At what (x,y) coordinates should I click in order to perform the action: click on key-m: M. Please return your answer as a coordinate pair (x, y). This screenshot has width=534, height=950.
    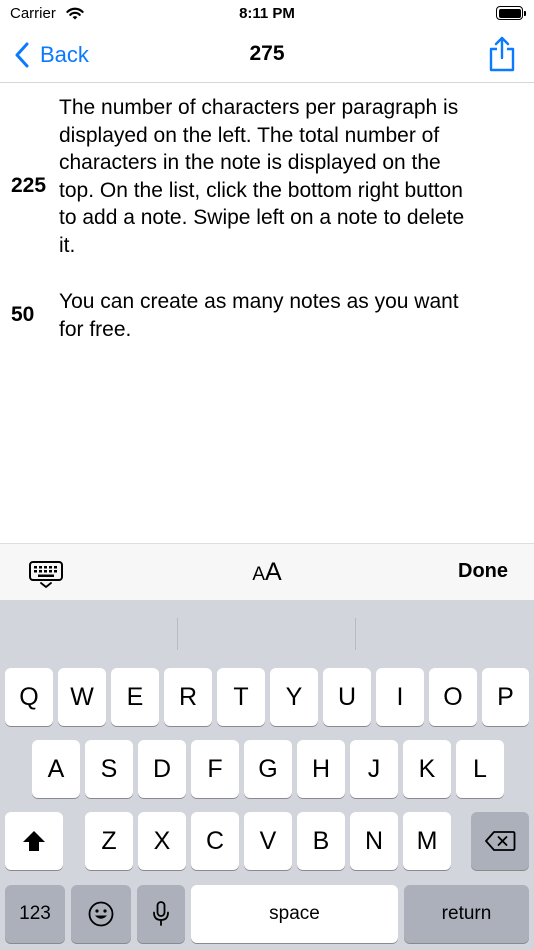
    Looking at the image, I should click on (427, 841).